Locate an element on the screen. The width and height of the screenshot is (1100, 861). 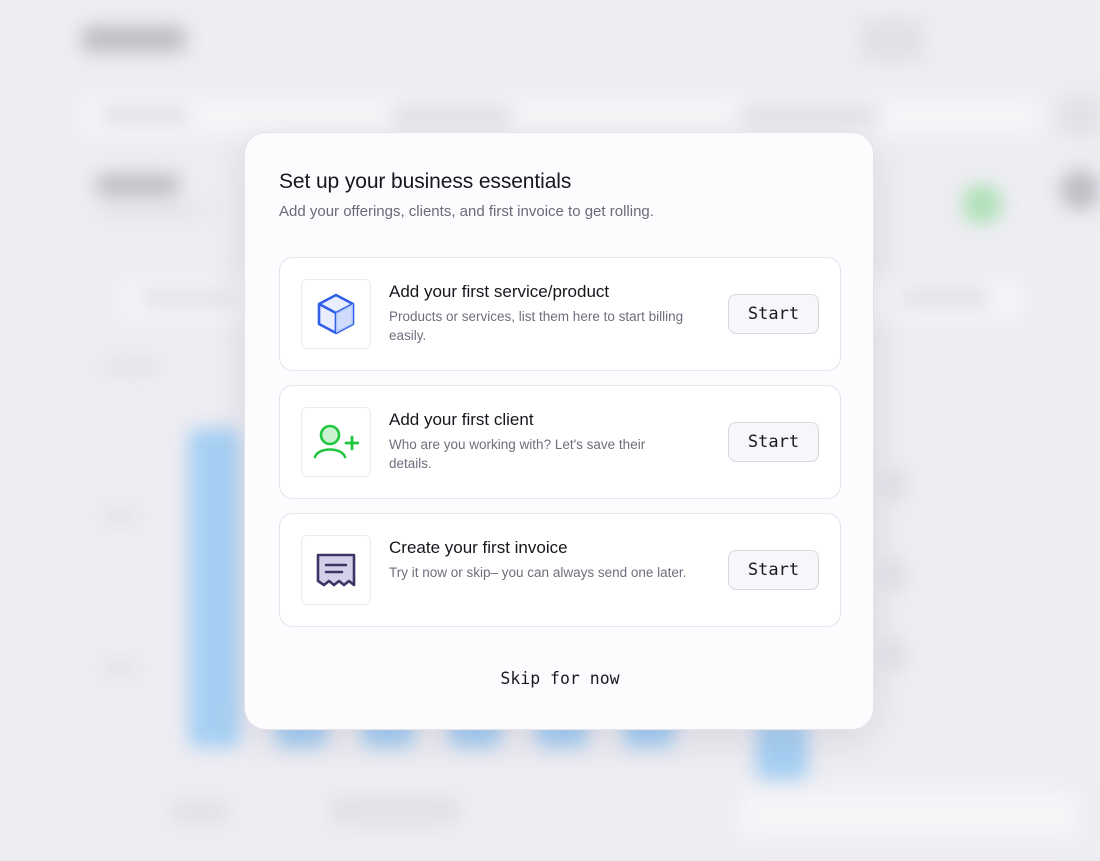
start-invoice-button: Start is located at coordinates (773, 570).